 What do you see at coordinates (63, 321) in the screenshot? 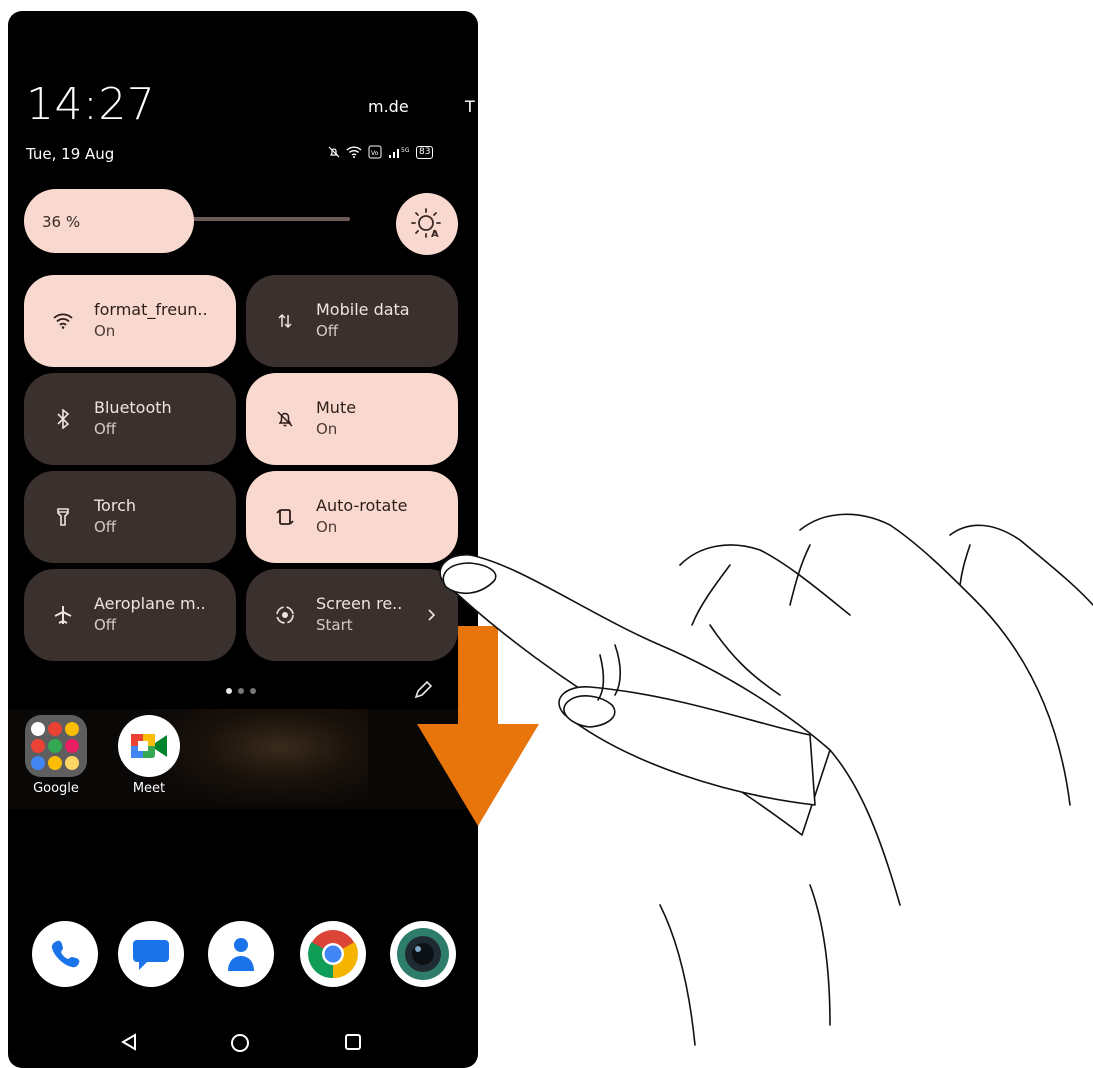
I see `wifi-icon` at bounding box center [63, 321].